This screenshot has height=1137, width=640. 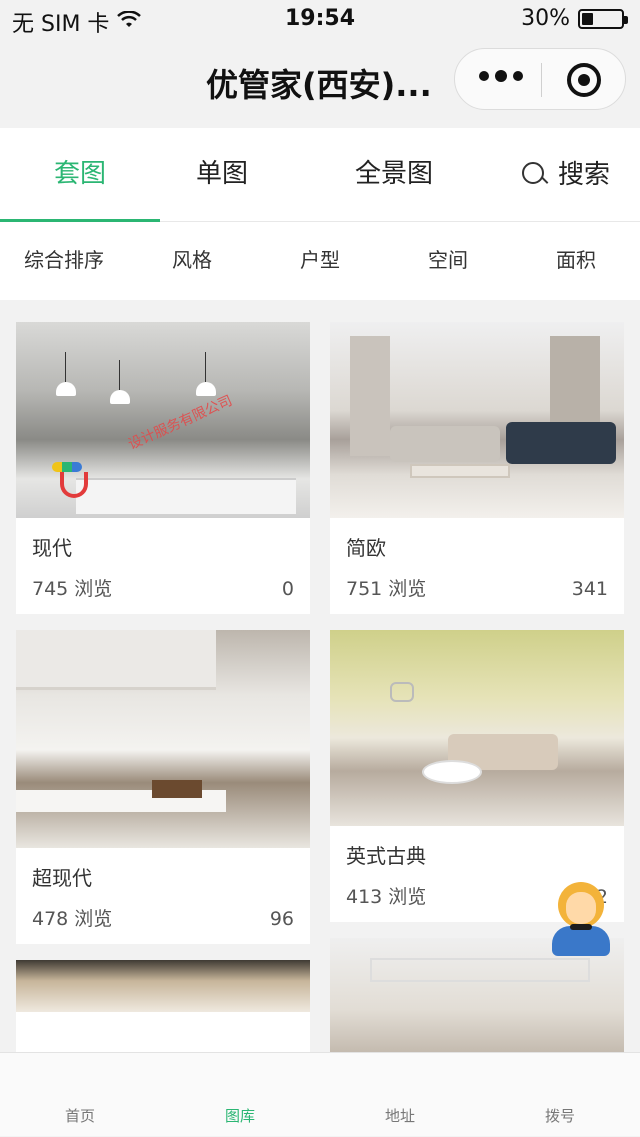 I want to click on filter-space: 空间, so click(x=448, y=261).